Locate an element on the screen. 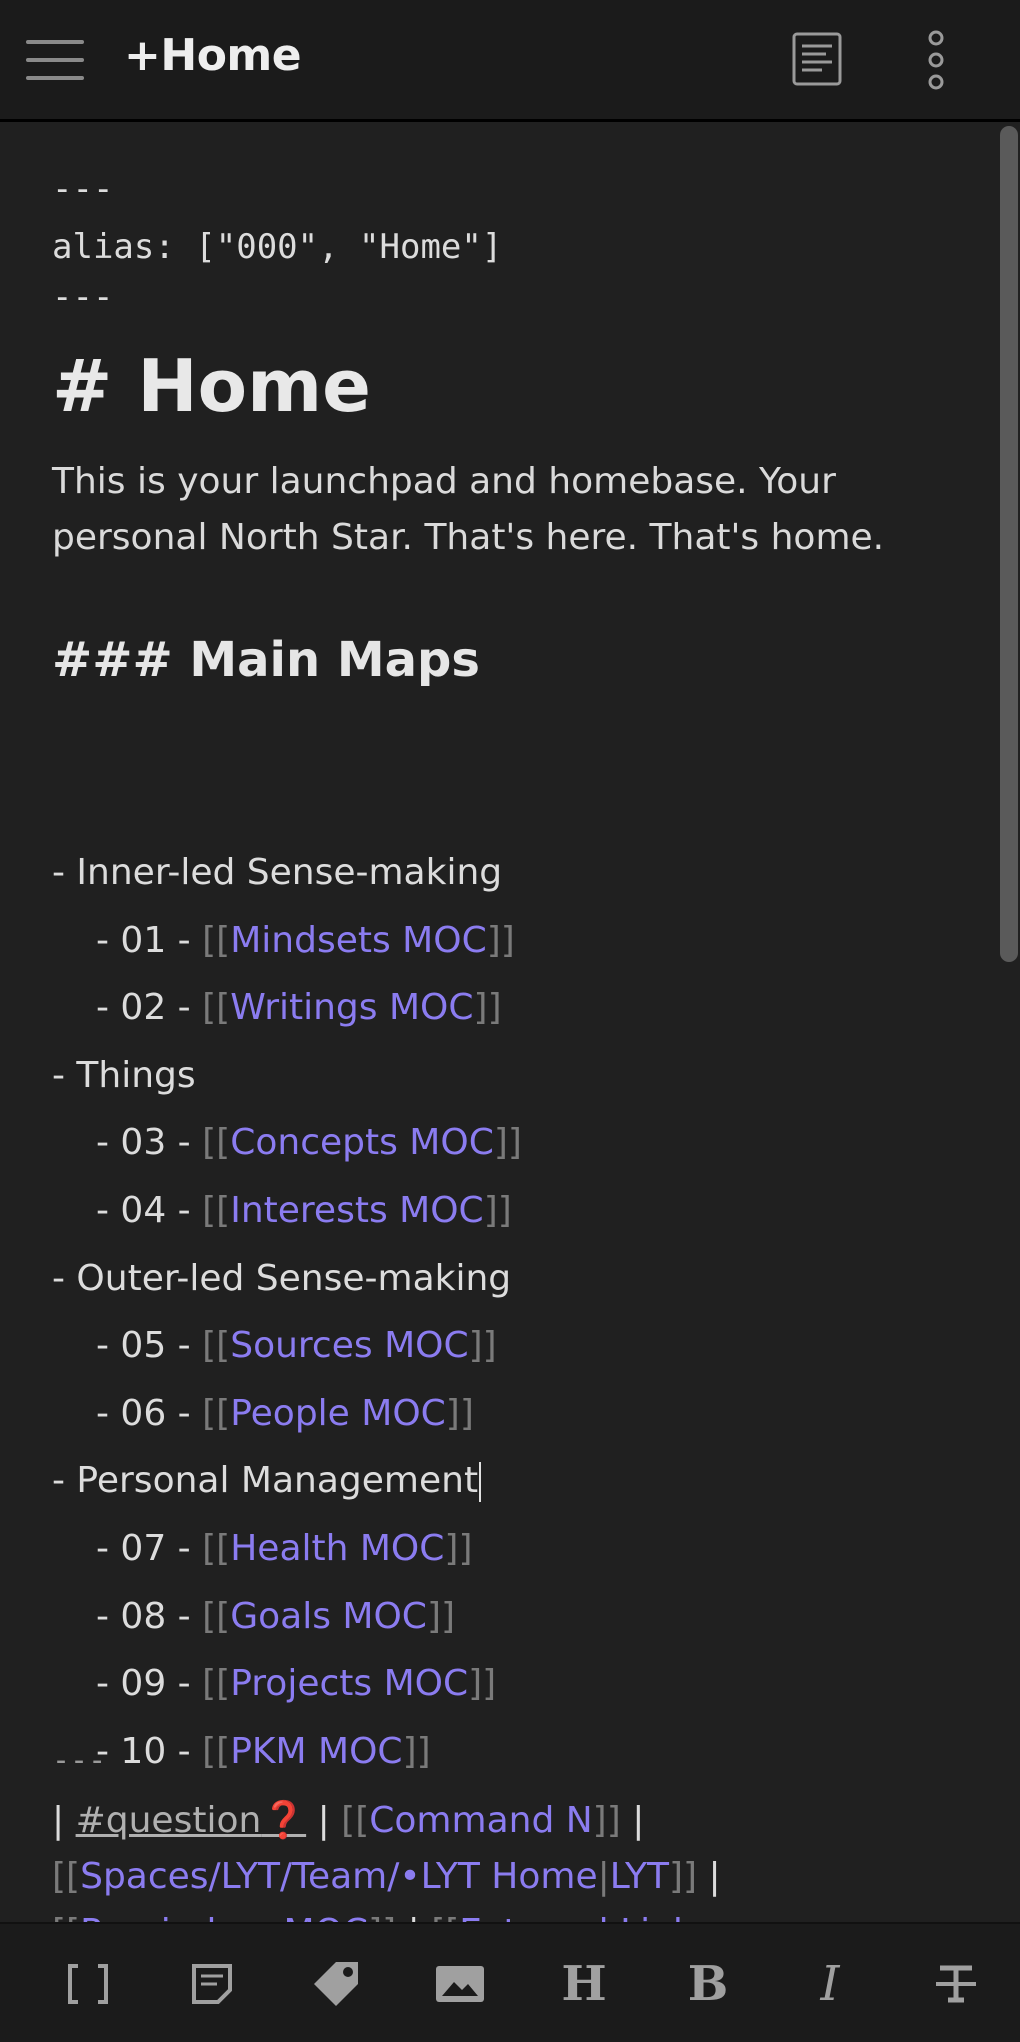 The image size is (1020, 2042). list-item: - 08 - [[Goals MOC]] is located at coordinates (275, 1617).